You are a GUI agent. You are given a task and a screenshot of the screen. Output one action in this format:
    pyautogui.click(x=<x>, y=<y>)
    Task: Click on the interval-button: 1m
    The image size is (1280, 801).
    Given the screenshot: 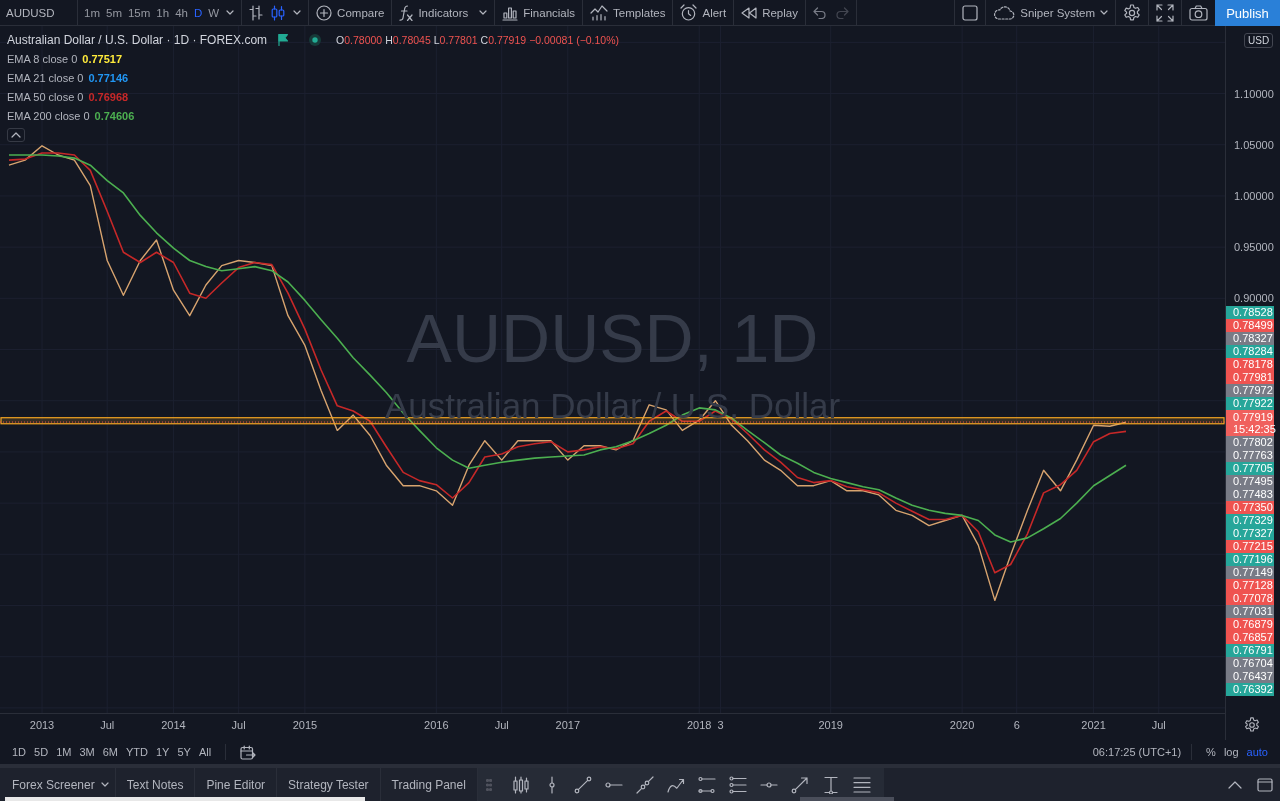 What is the action you would take?
    pyautogui.click(x=92, y=12)
    